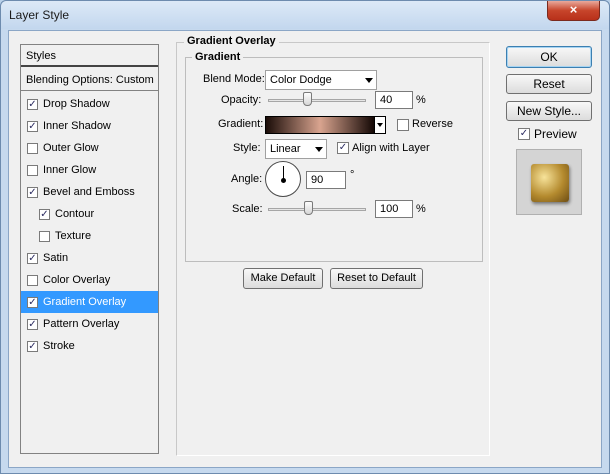 The image size is (610, 474). I want to click on align-with-layer-checkbox, so click(343, 148).